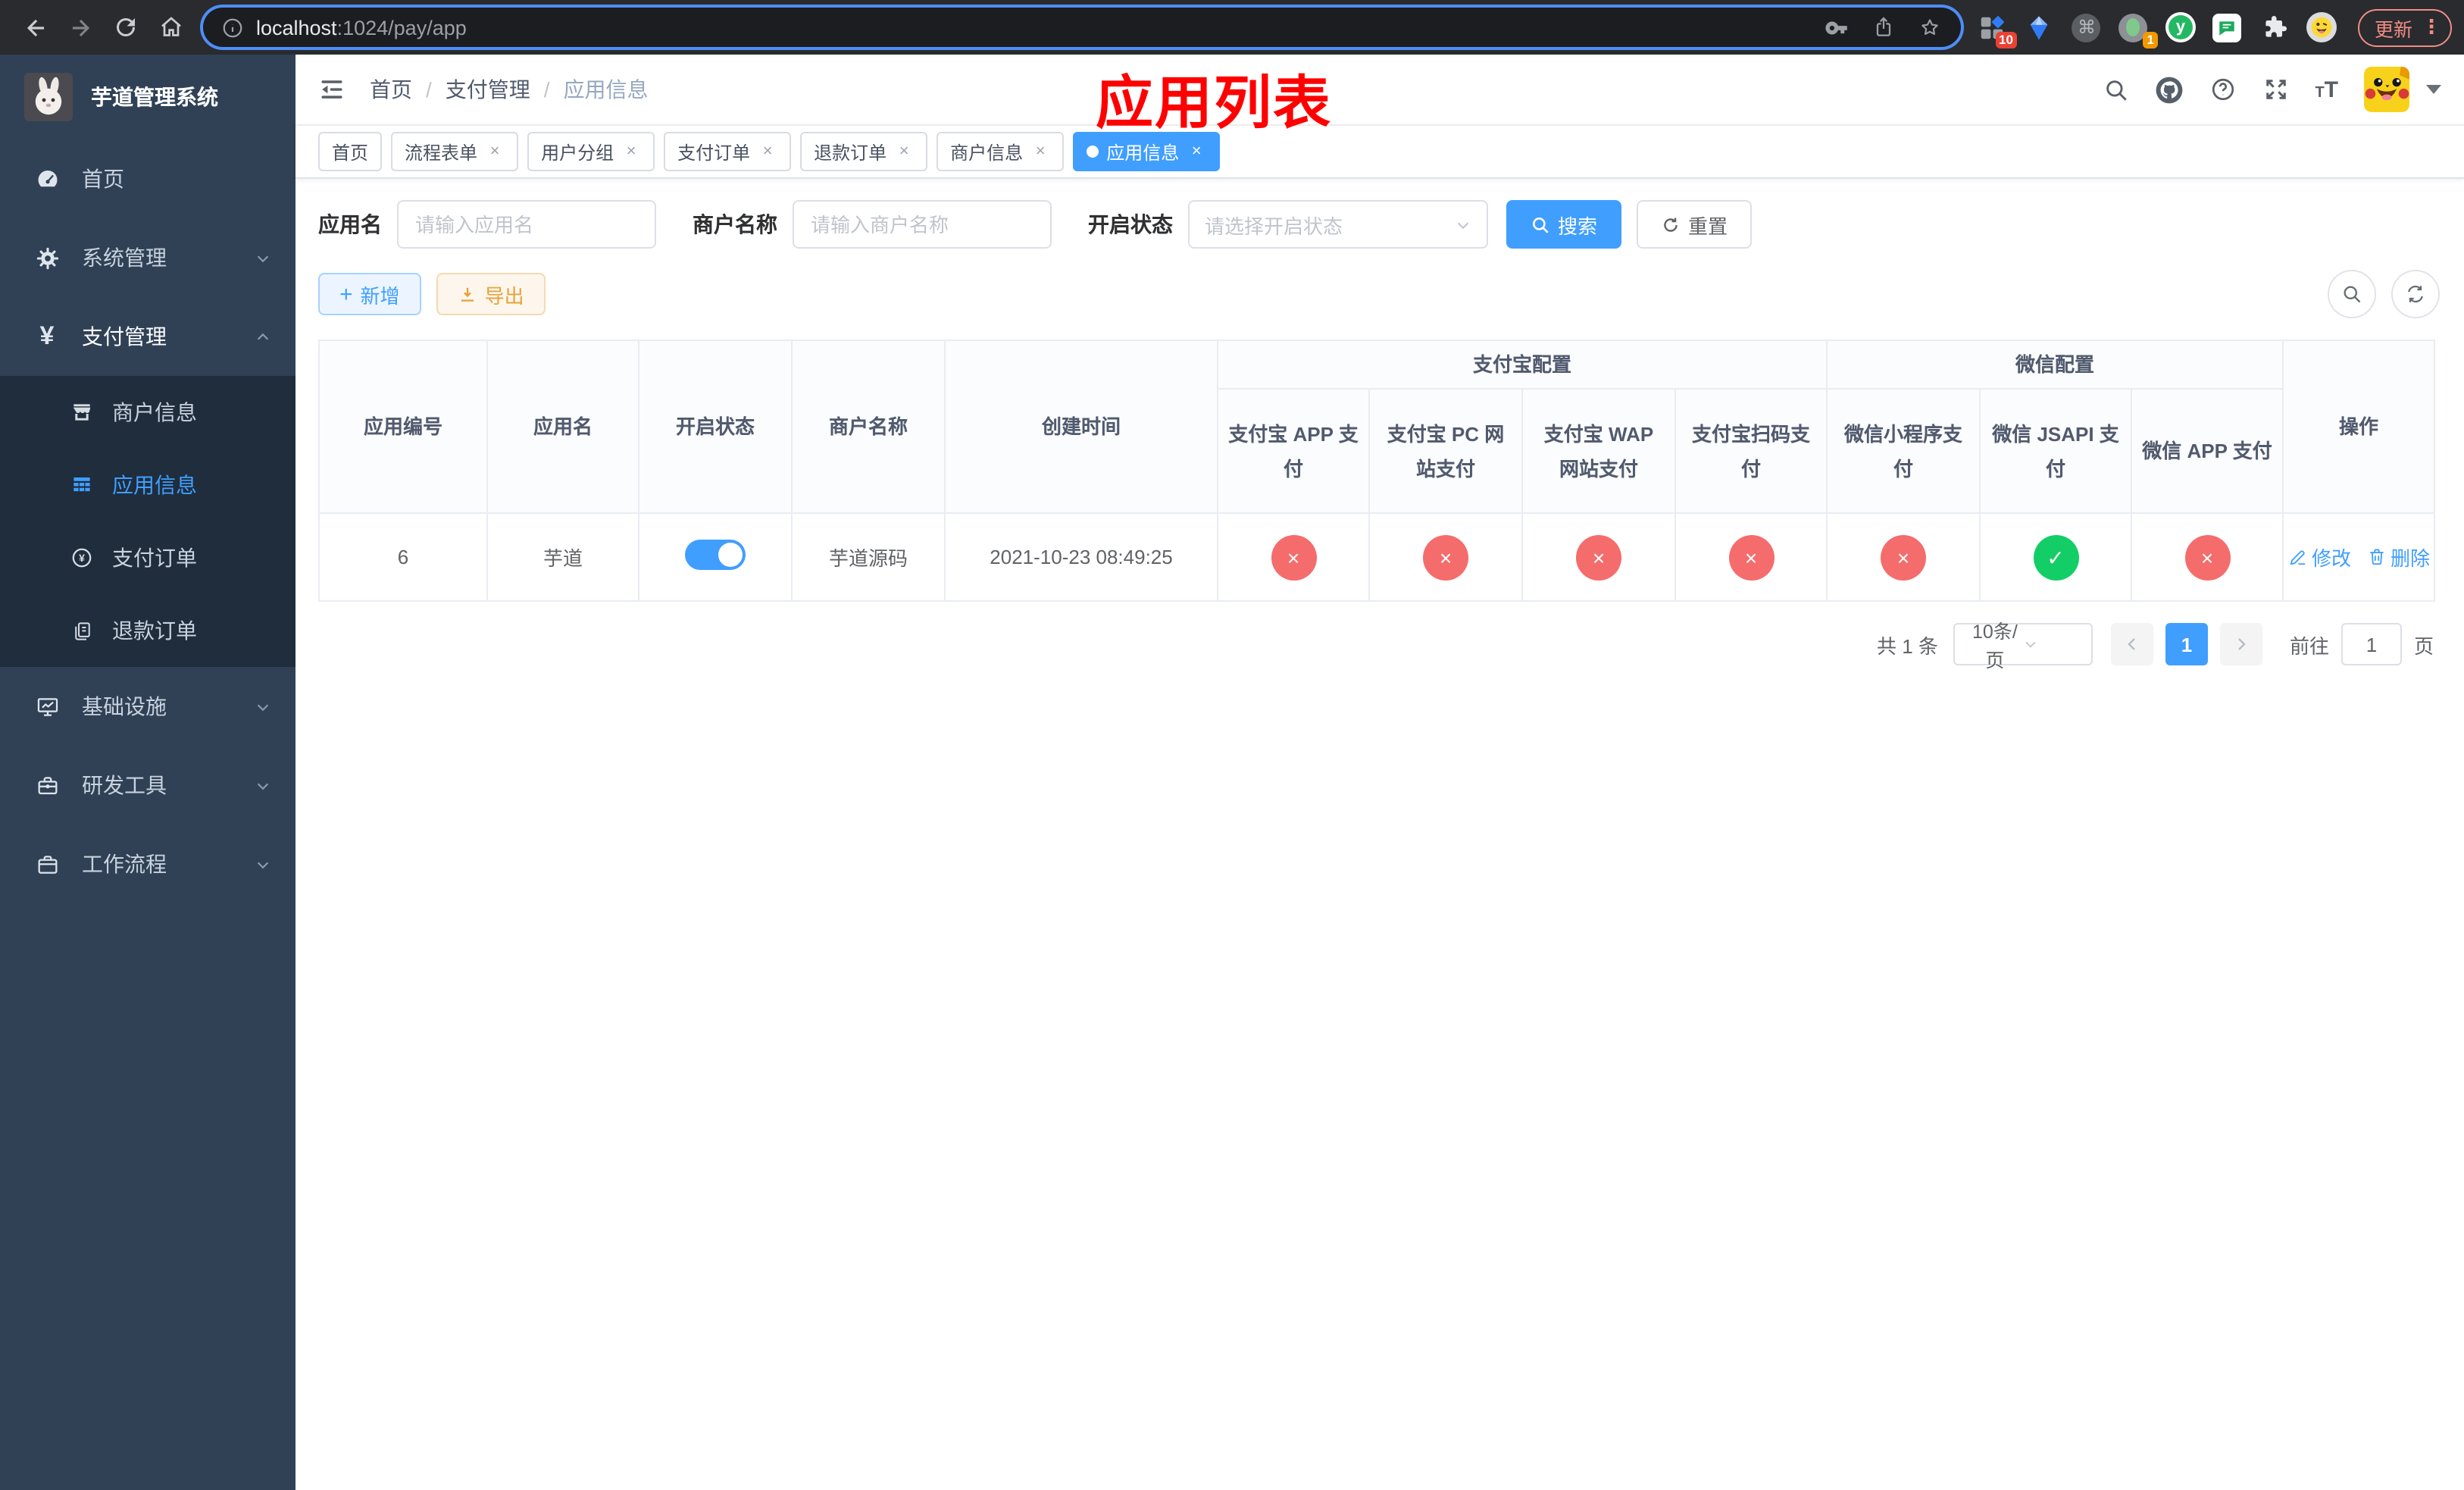  Describe the element at coordinates (2180, 28) in the screenshot. I see `extension-yuque-icon: y` at that location.